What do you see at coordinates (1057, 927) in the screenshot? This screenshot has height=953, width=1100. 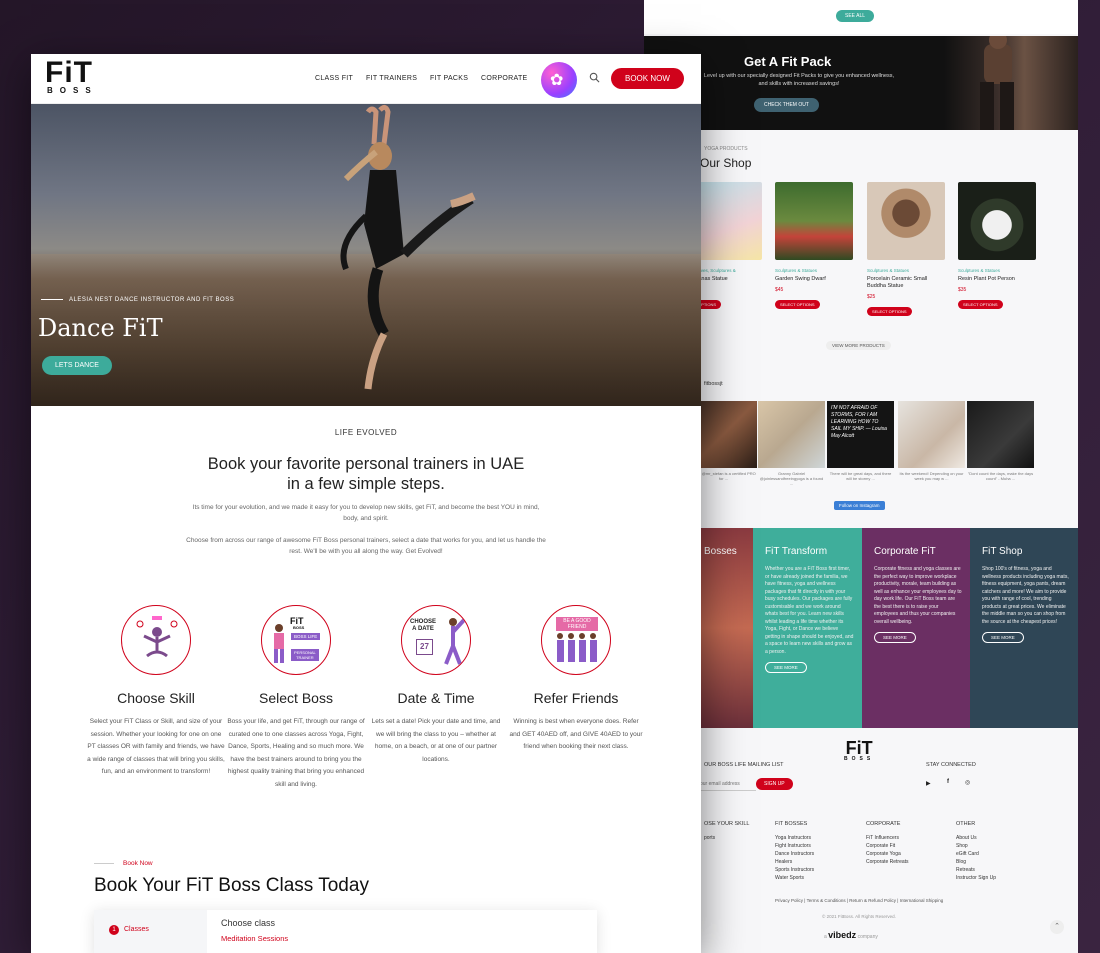 I see `scroll-to-top-icon: ⌃` at bounding box center [1057, 927].